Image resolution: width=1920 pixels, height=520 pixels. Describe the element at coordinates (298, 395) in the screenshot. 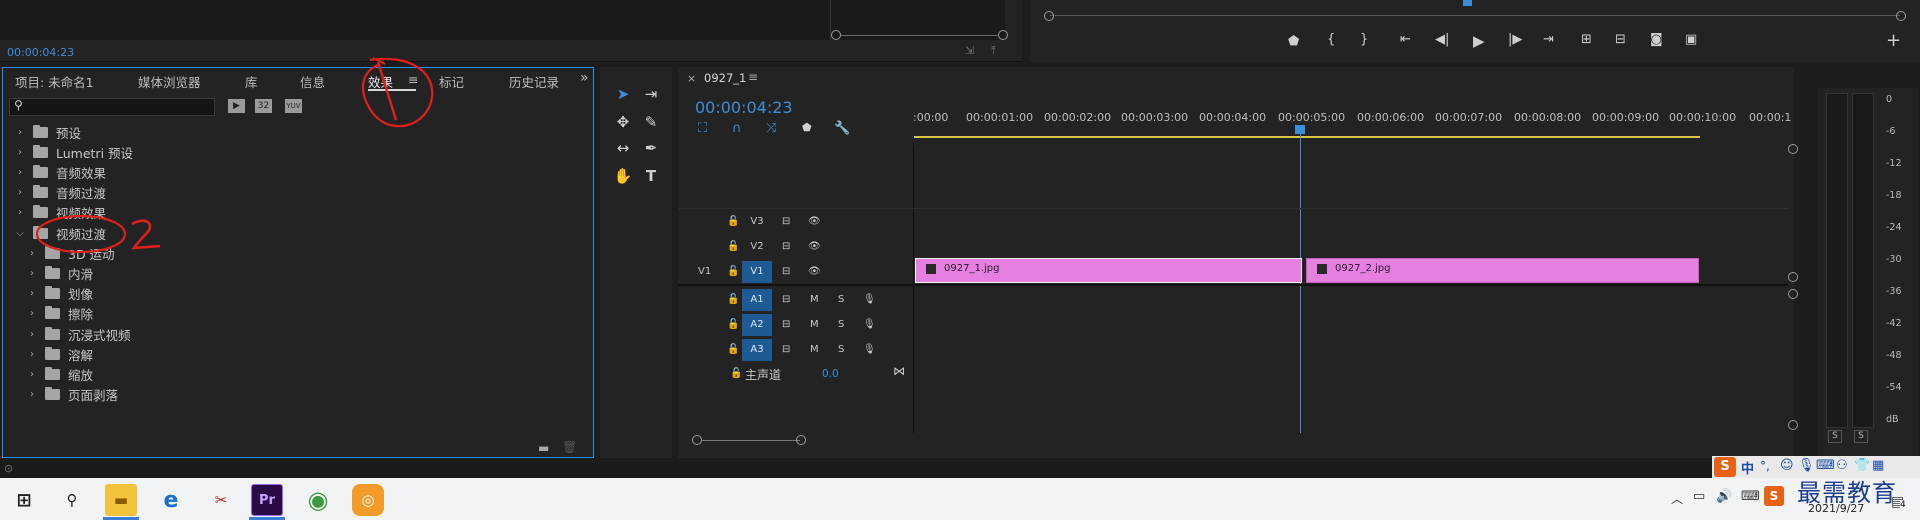

I see `effects-tree-item: › 页面剥落` at that location.